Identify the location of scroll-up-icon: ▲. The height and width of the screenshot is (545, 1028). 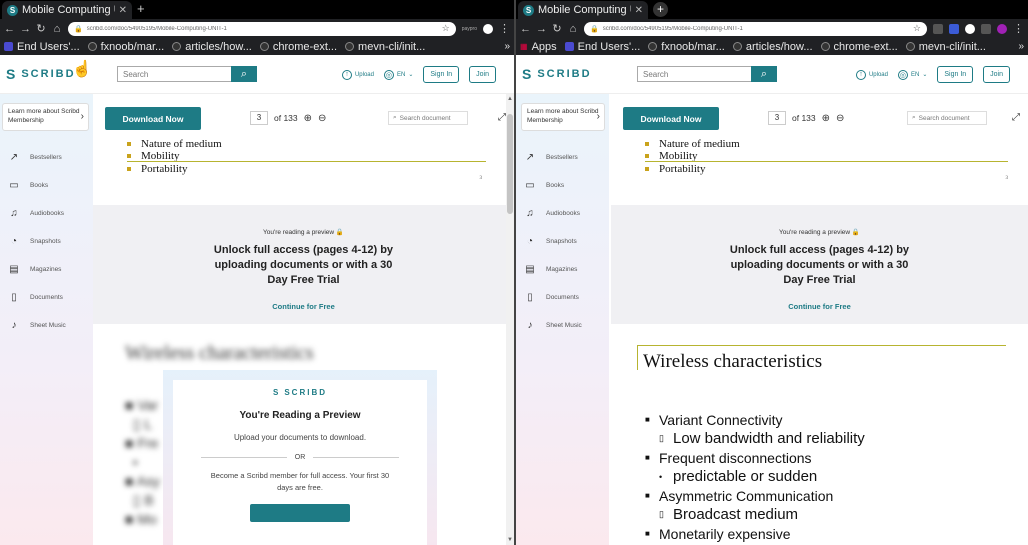
(510, 99).